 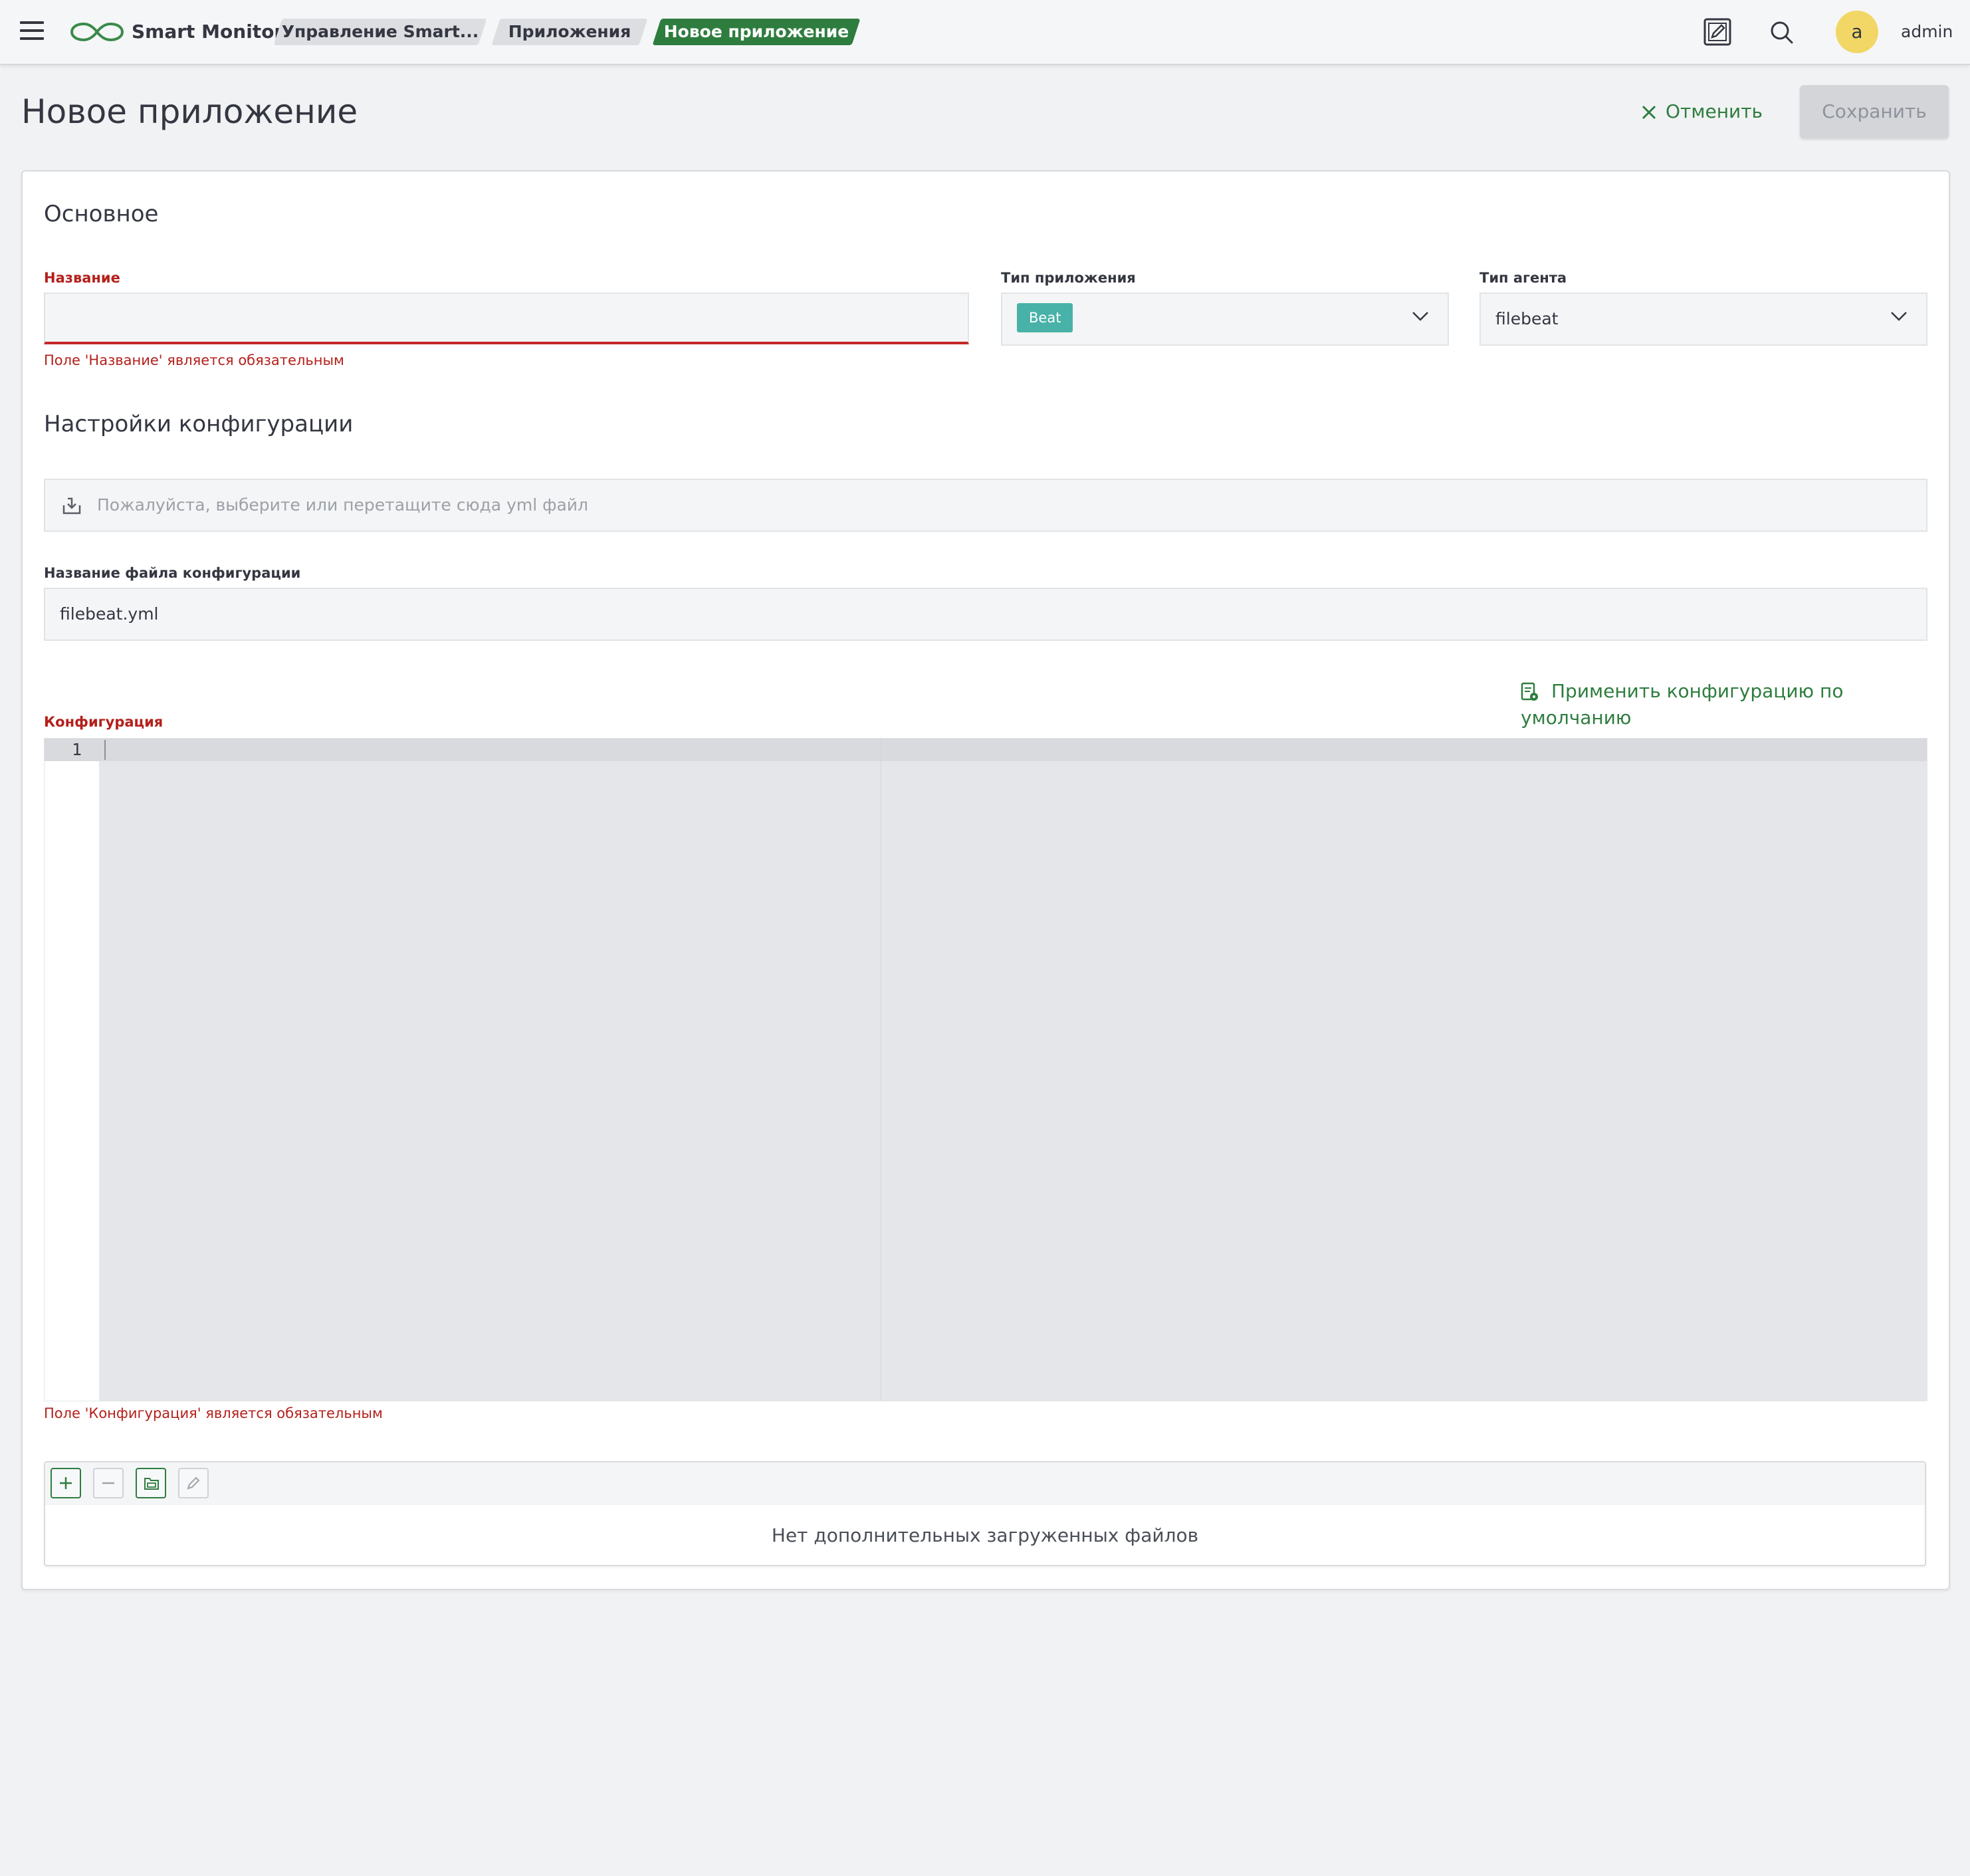 I want to click on app-brand: Smart Monitor, so click(x=207, y=32).